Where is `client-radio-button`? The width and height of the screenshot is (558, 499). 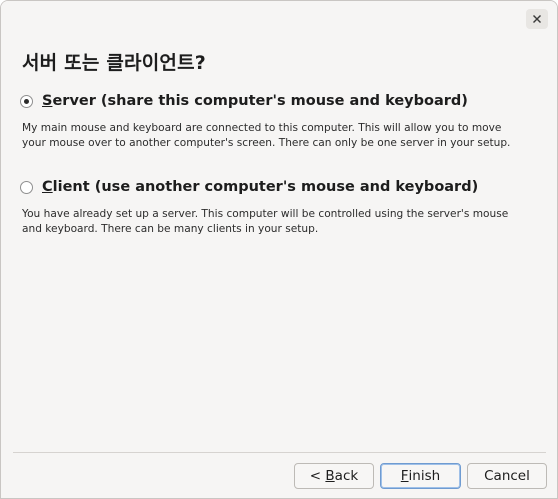
client-radio-button is located at coordinates (26, 187).